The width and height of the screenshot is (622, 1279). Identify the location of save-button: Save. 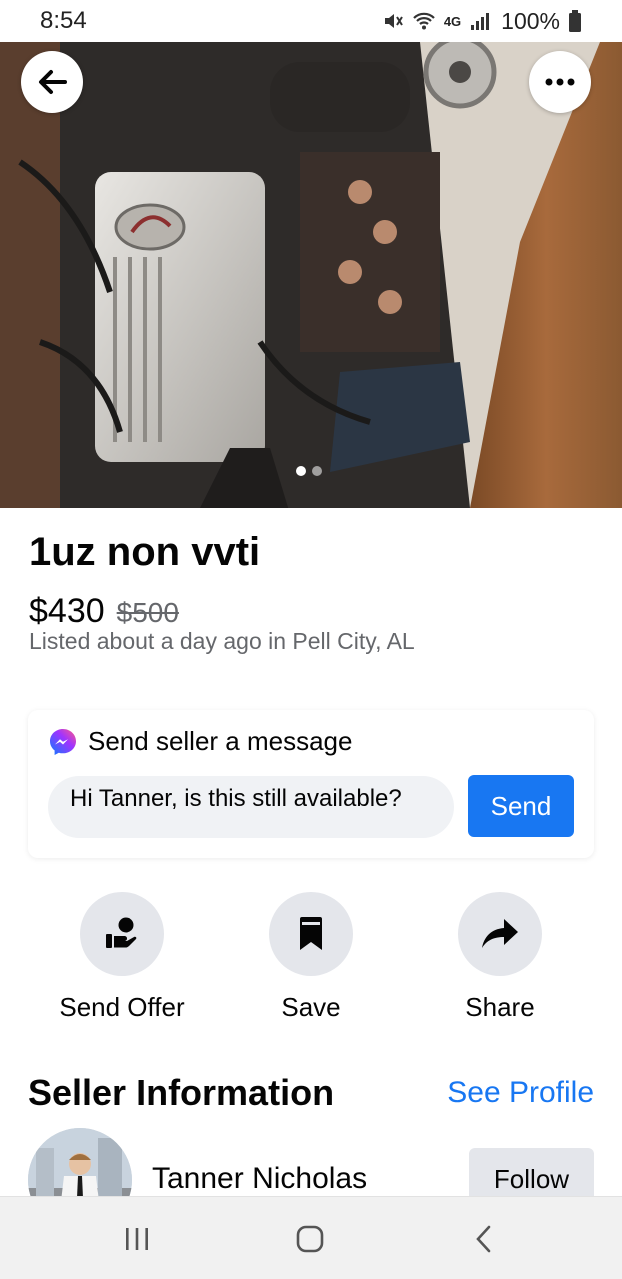
(311, 957).